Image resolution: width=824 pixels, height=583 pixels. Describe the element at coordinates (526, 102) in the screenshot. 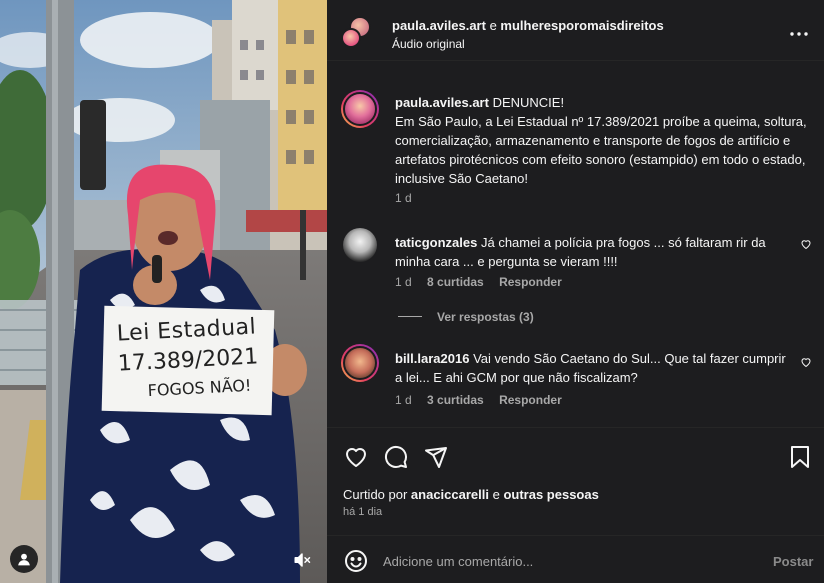

I see `caption-headline: DENUNCIE!` at that location.